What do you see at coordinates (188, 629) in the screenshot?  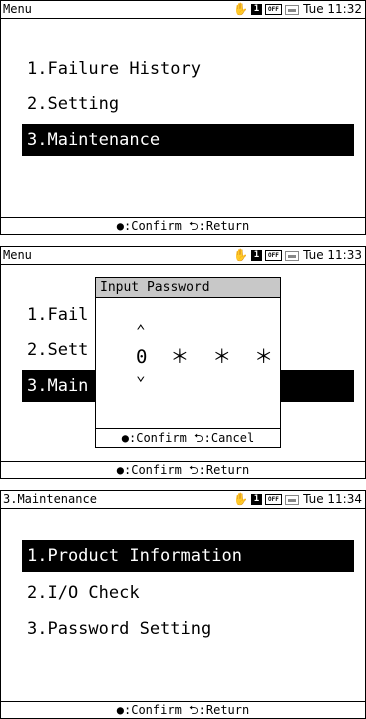 I see `menu-item-password-setting: 3.Password Setting` at bounding box center [188, 629].